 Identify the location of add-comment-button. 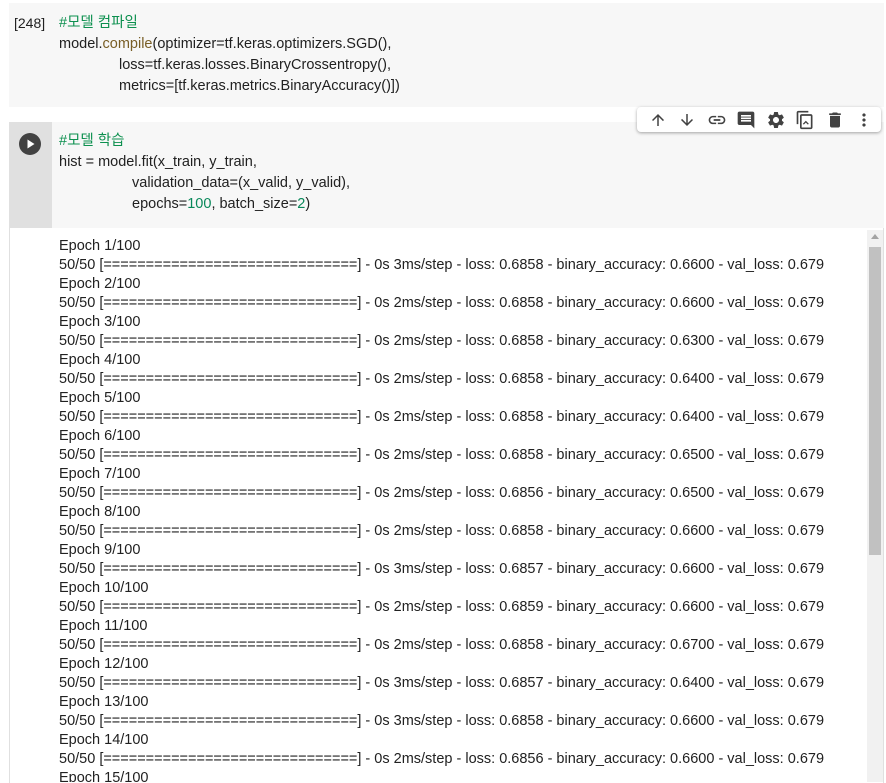
(747, 119).